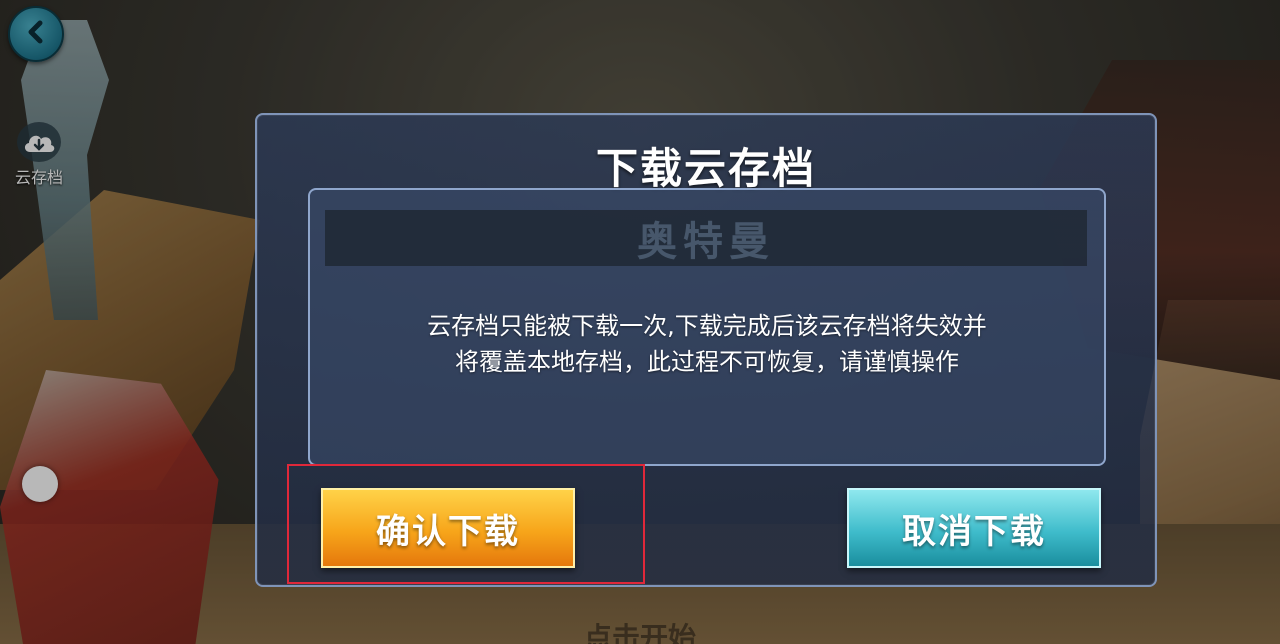 The width and height of the screenshot is (1280, 644). I want to click on cancel-download-button: 取消下载, so click(974, 528).